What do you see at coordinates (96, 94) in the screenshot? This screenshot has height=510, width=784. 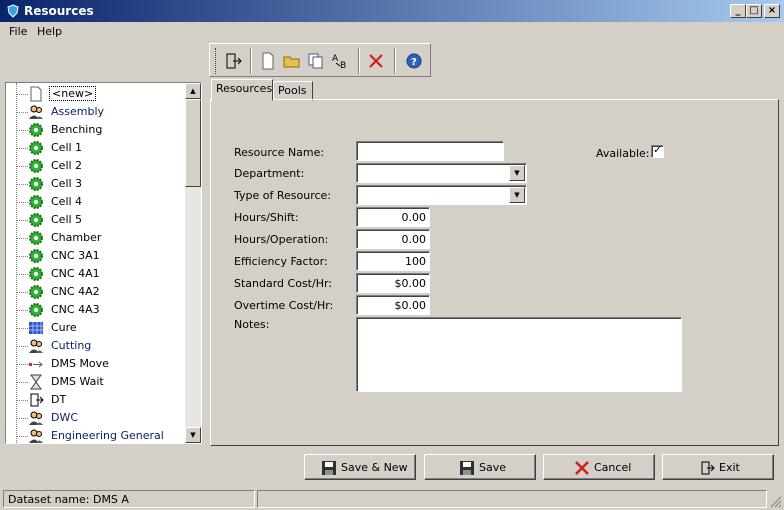 I see `tree-item: <new>` at bounding box center [96, 94].